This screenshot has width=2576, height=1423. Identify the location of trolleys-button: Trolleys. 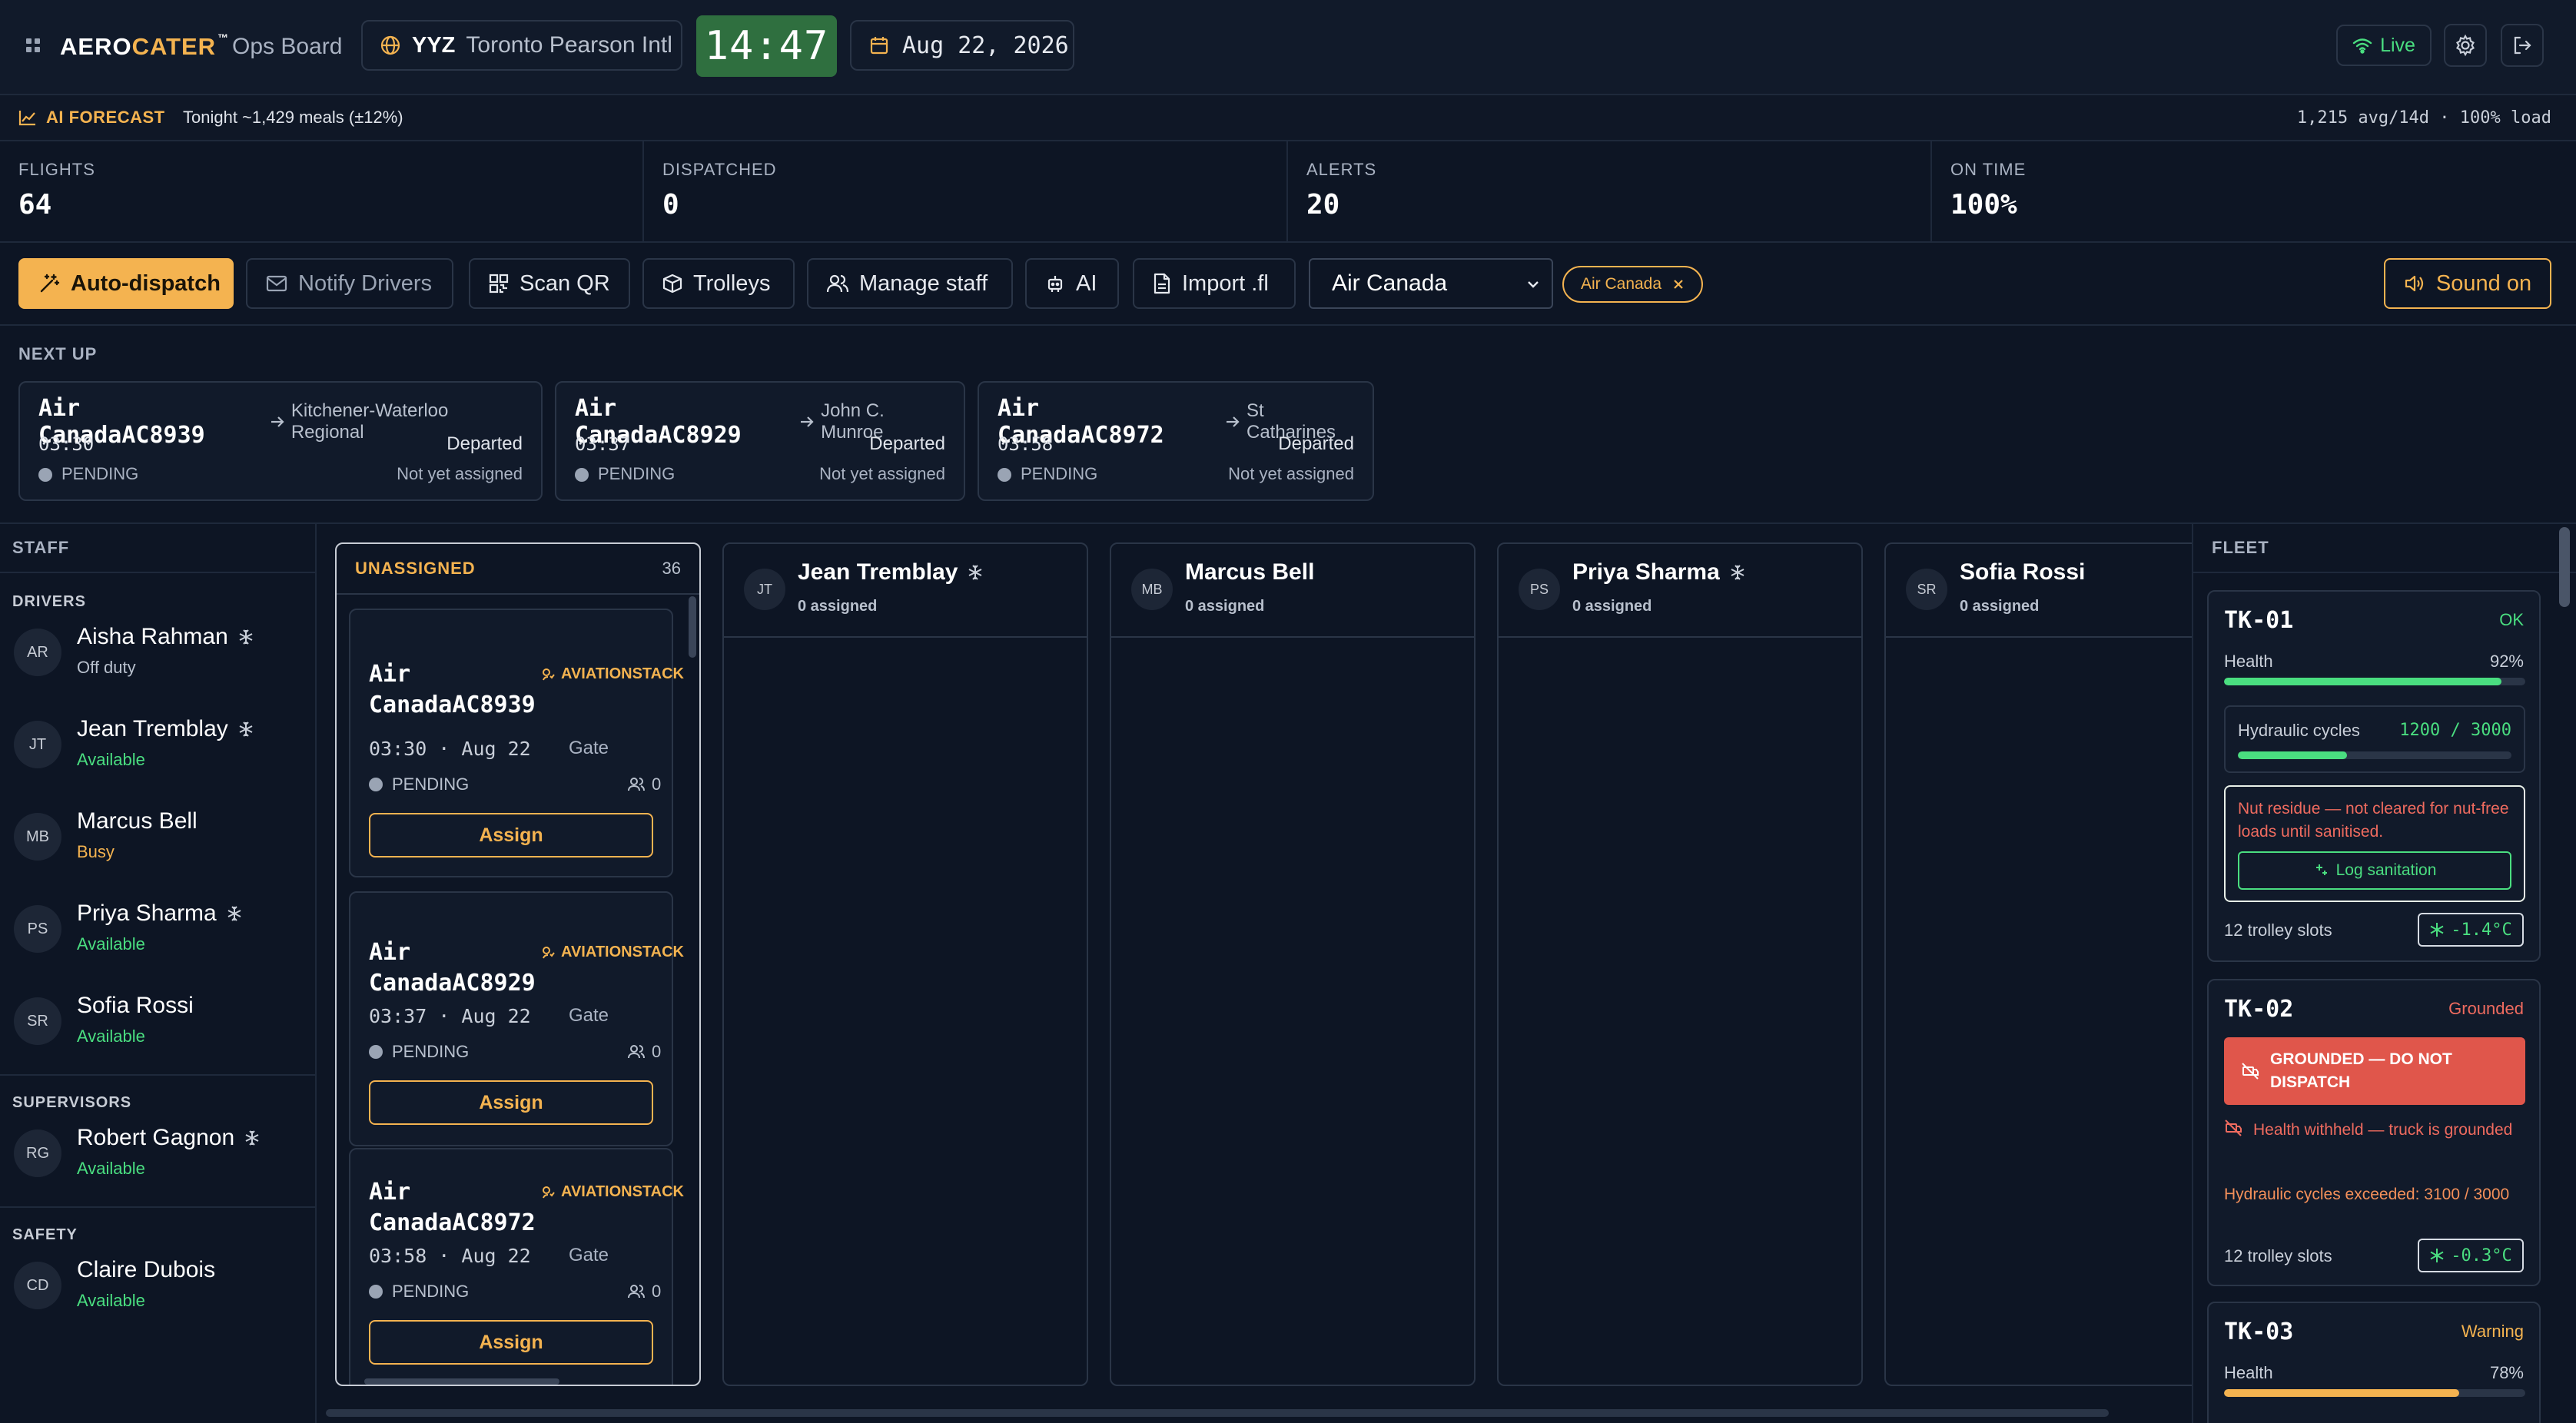
(718, 284).